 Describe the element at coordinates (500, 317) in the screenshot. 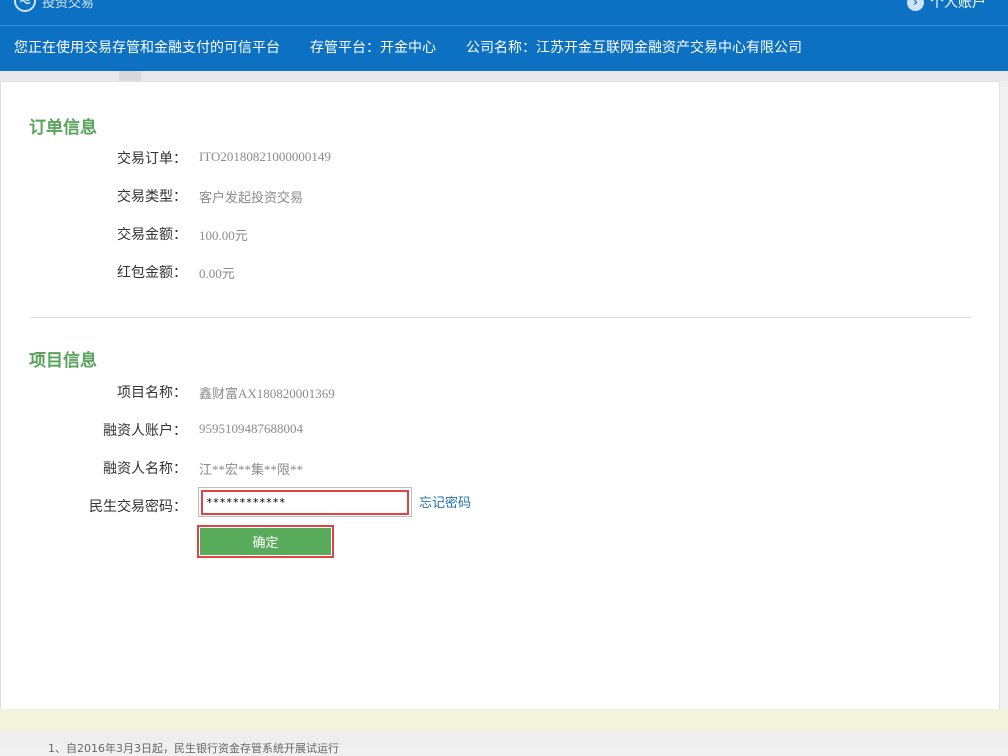

I see `section-divider` at that location.